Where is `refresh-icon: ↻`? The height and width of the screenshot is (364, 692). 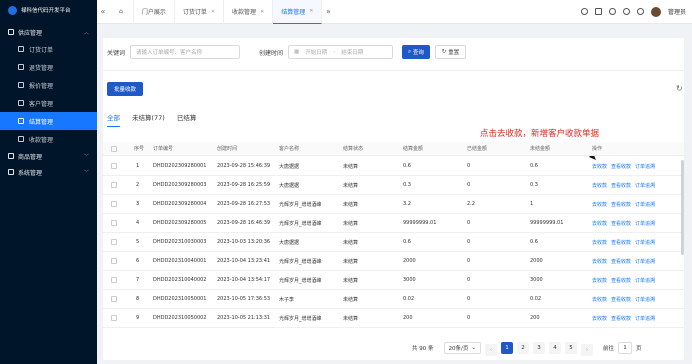 refresh-icon: ↻ is located at coordinates (679, 88).